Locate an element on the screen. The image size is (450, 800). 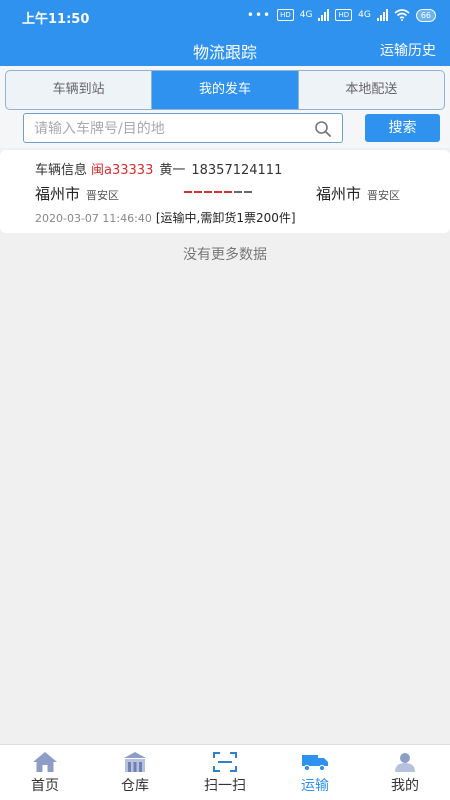
license-plate: 闽a33333 is located at coordinates (122, 170).